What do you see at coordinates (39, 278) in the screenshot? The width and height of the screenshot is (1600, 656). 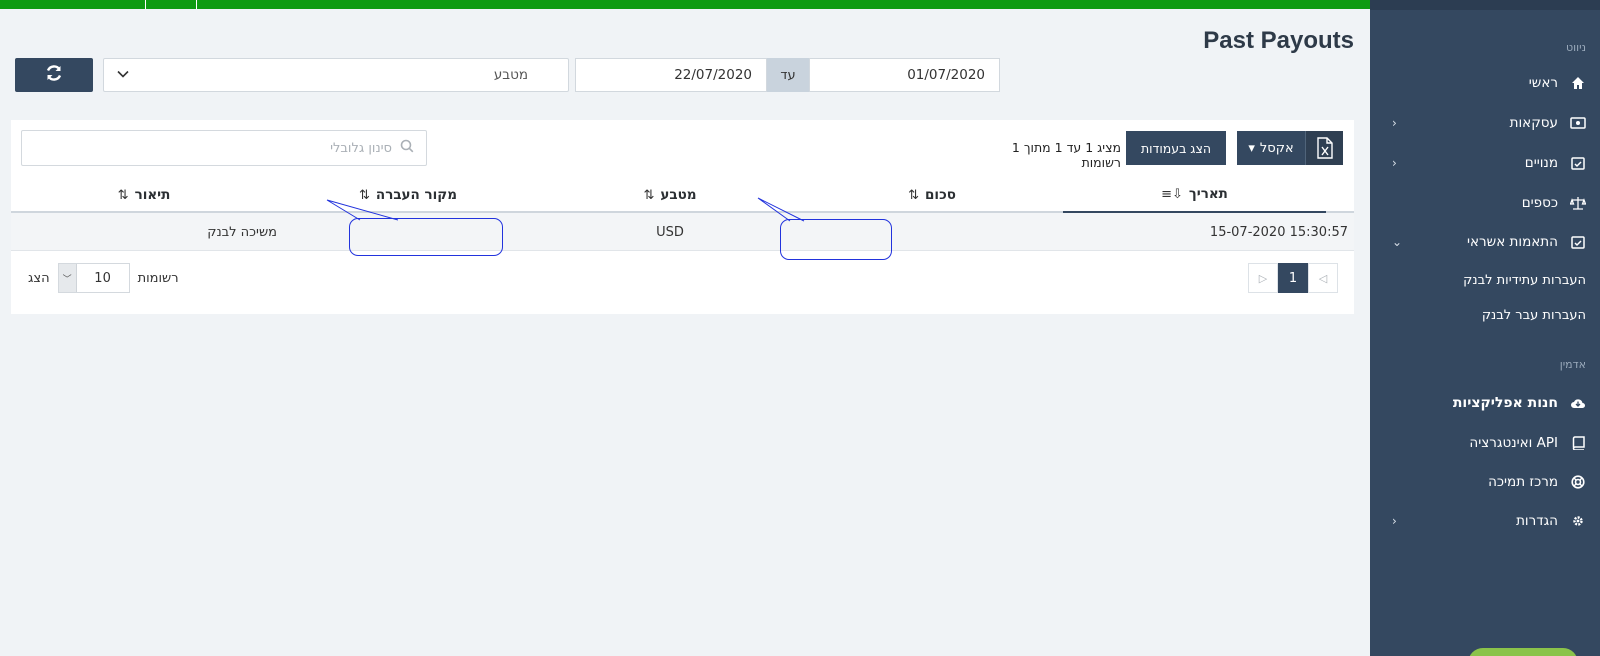 I see `show-label: הצג` at bounding box center [39, 278].